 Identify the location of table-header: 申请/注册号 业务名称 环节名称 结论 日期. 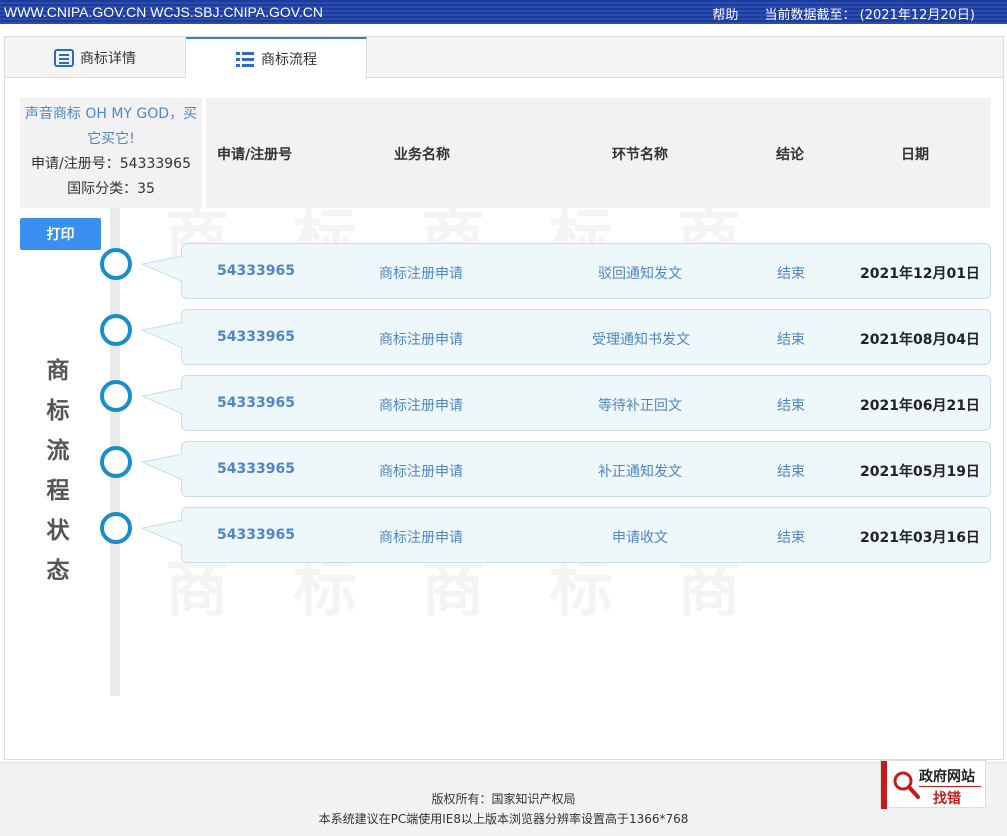
(598, 153).